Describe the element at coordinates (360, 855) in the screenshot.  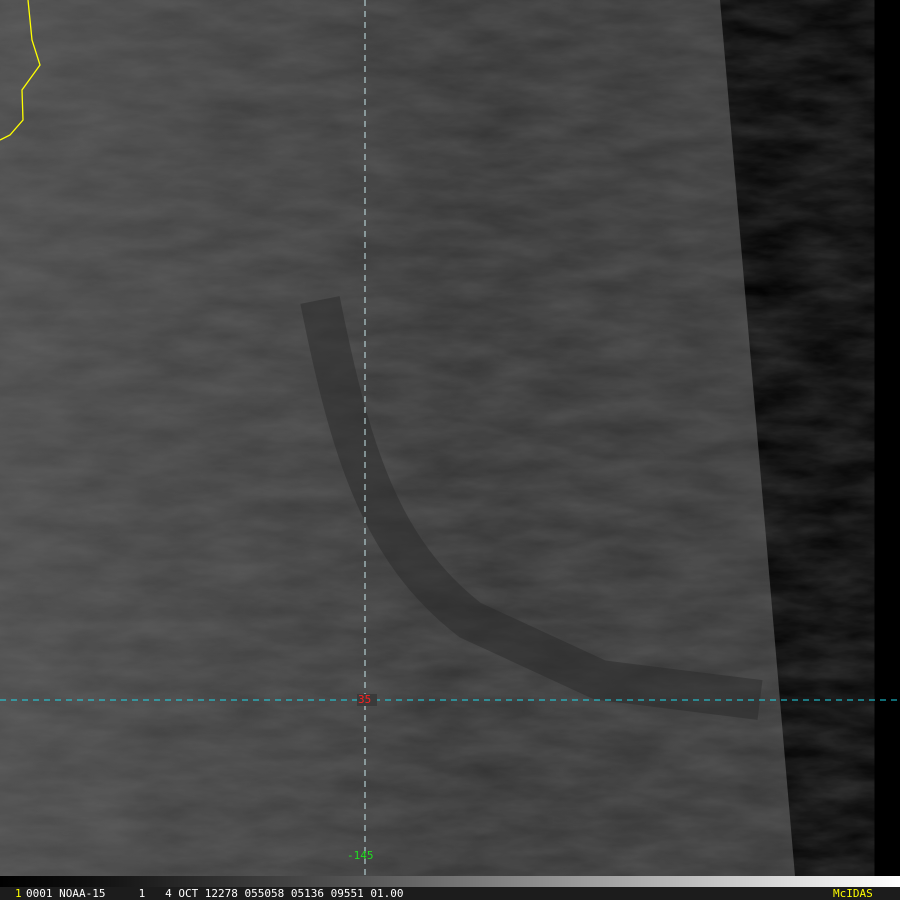
I see `longitude-label: -145` at that location.